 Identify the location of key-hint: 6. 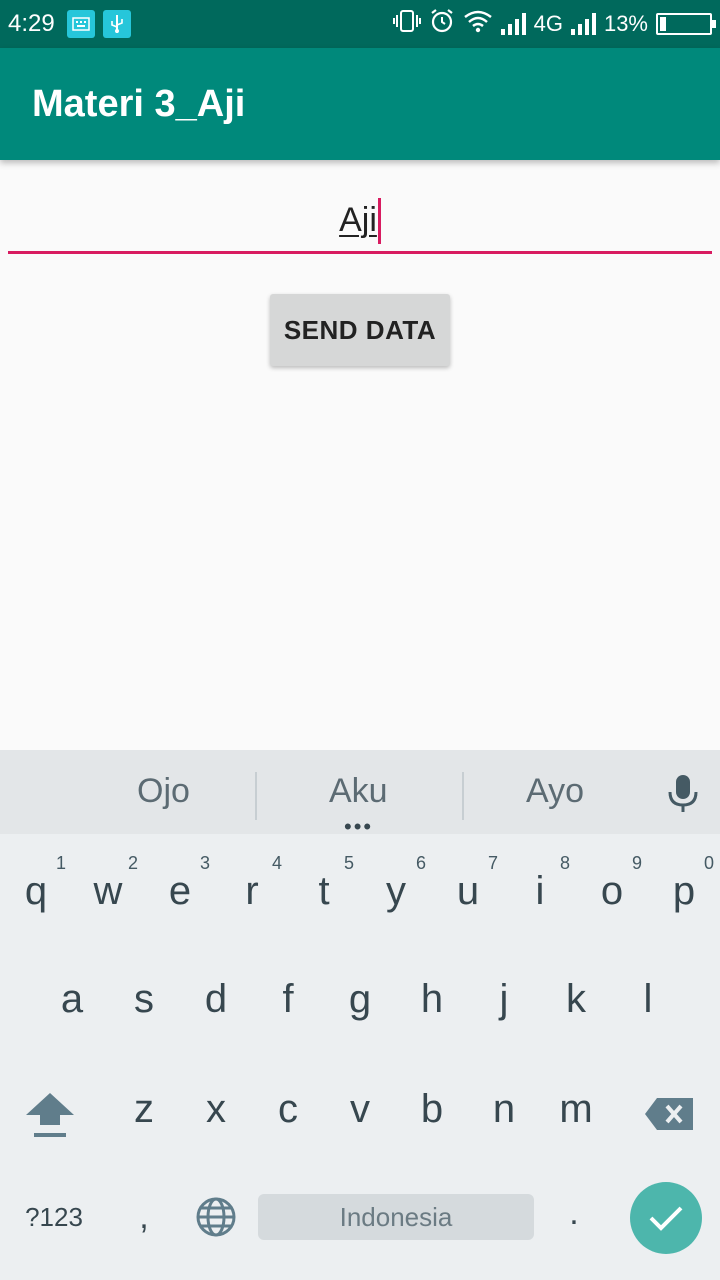
(420, 863).